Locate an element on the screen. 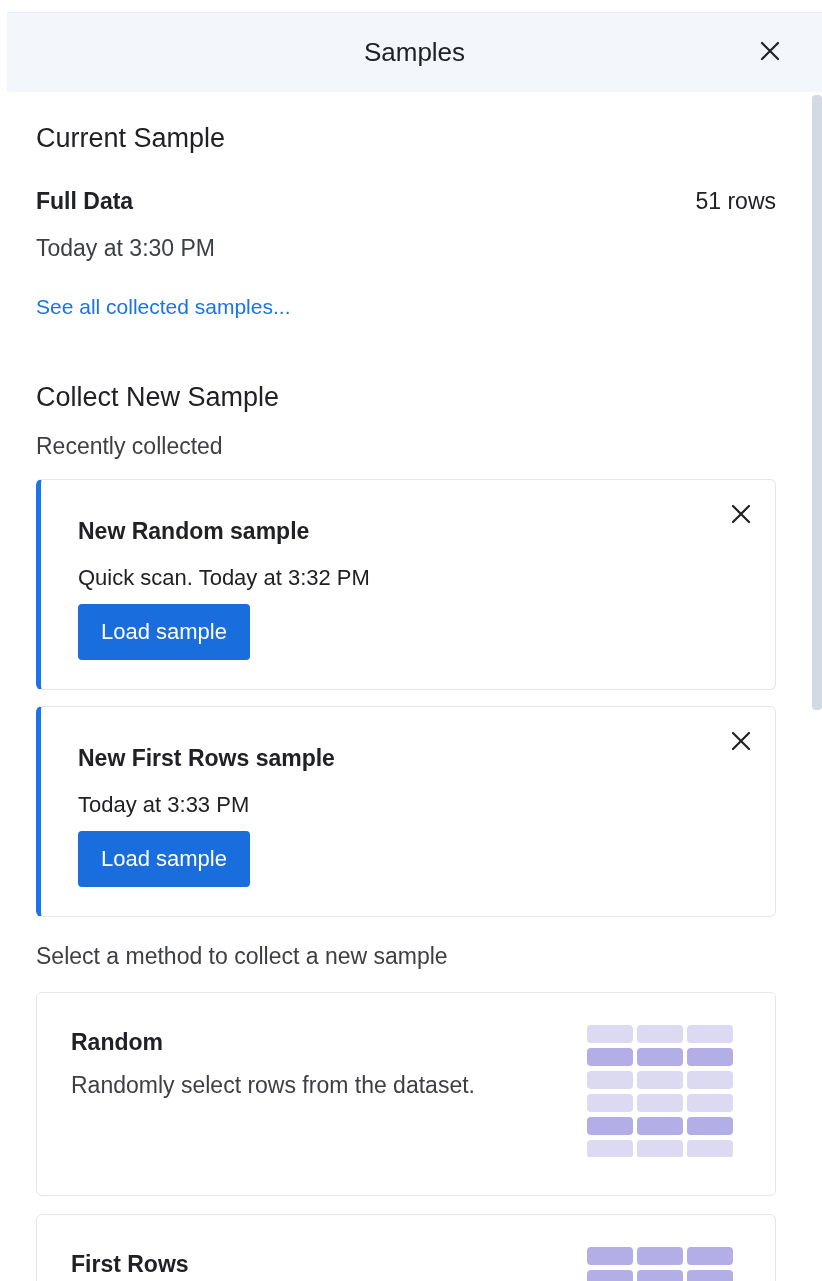  card-title: New Random sample is located at coordinates (194, 531).